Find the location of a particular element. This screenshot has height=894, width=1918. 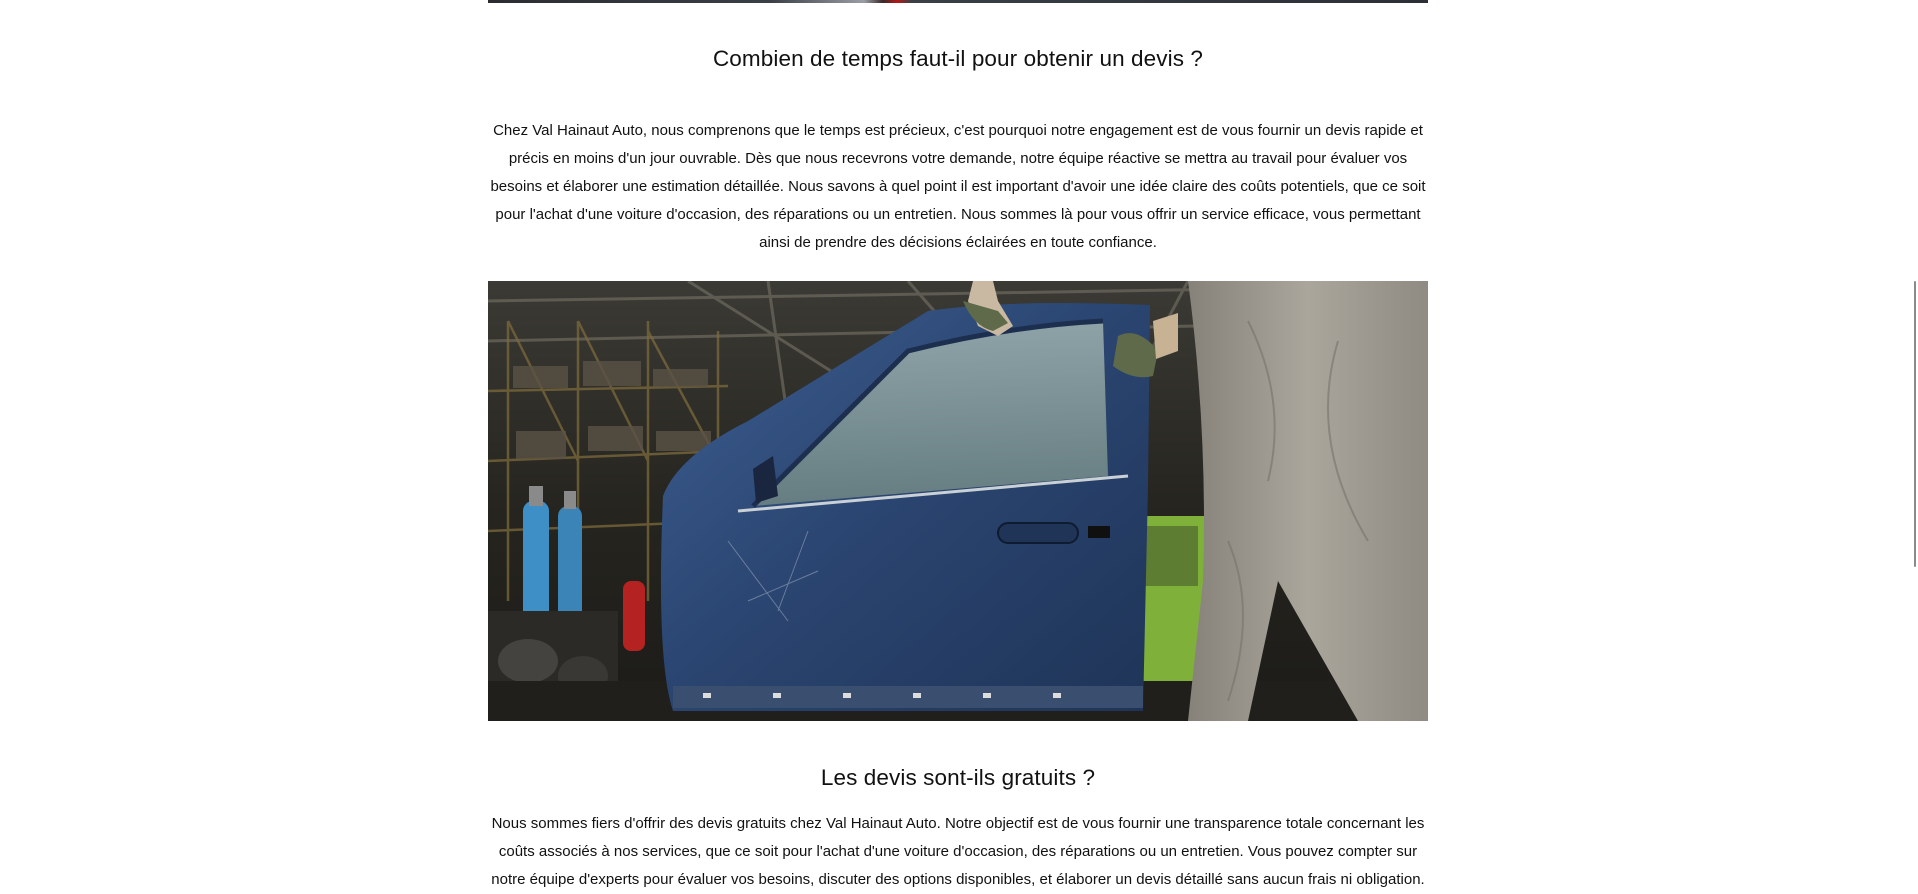

previous-image-bottom-edge is located at coordinates (958, 1).